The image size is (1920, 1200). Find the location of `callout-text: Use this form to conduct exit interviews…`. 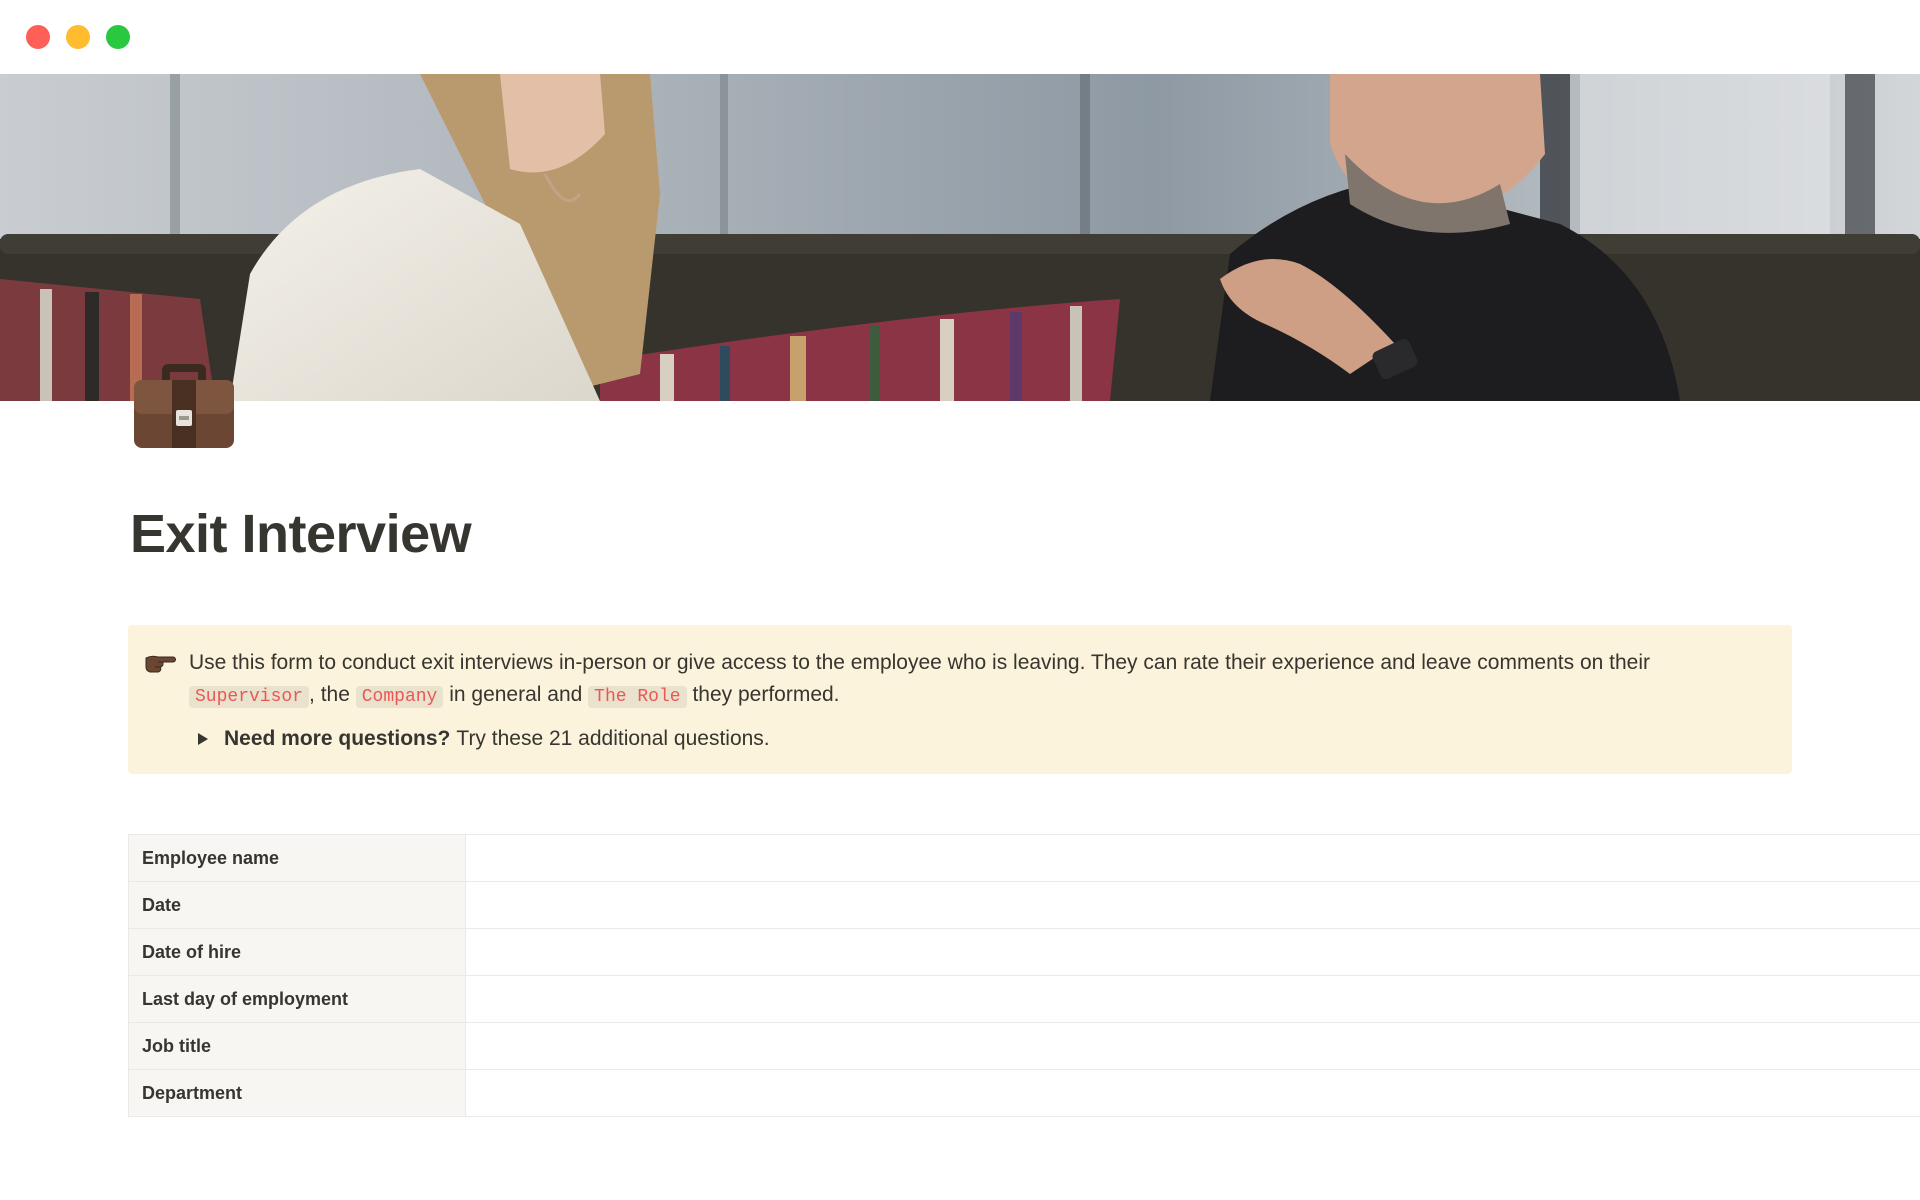

callout-text: Use this form to conduct exit interviews… is located at coordinates (979, 680).